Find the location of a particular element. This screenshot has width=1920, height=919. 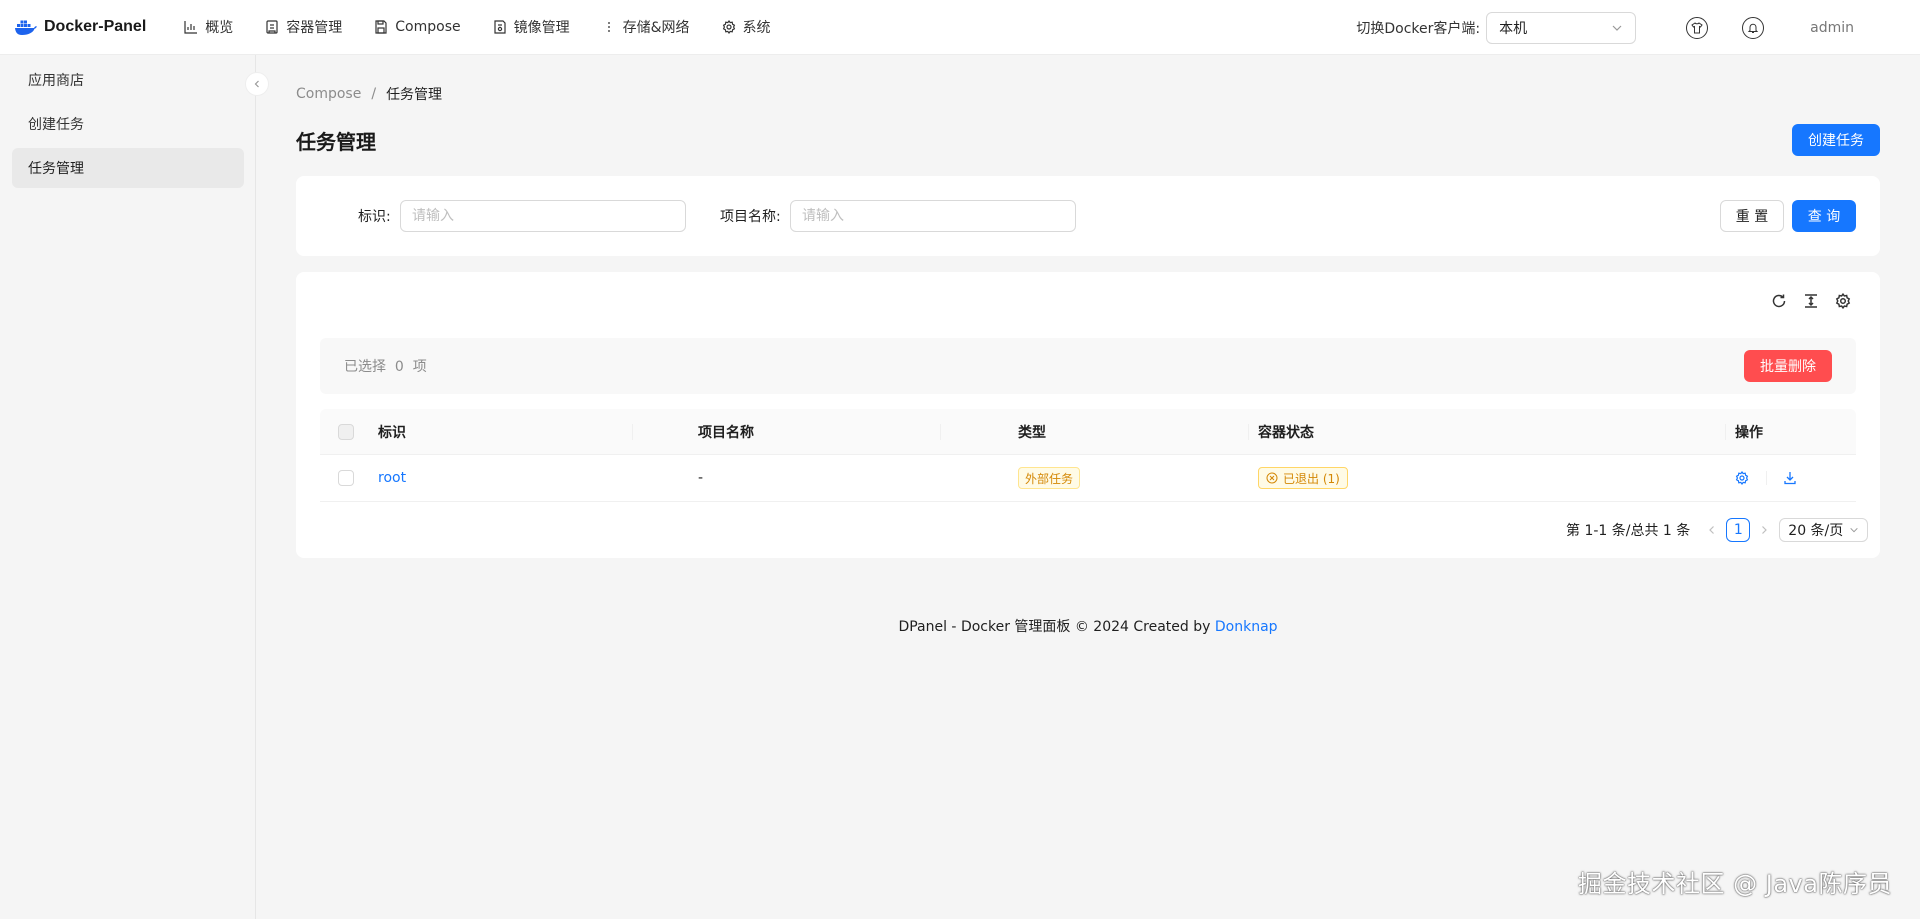

nav-item-compose: Compose is located at coordinates (417, 27).